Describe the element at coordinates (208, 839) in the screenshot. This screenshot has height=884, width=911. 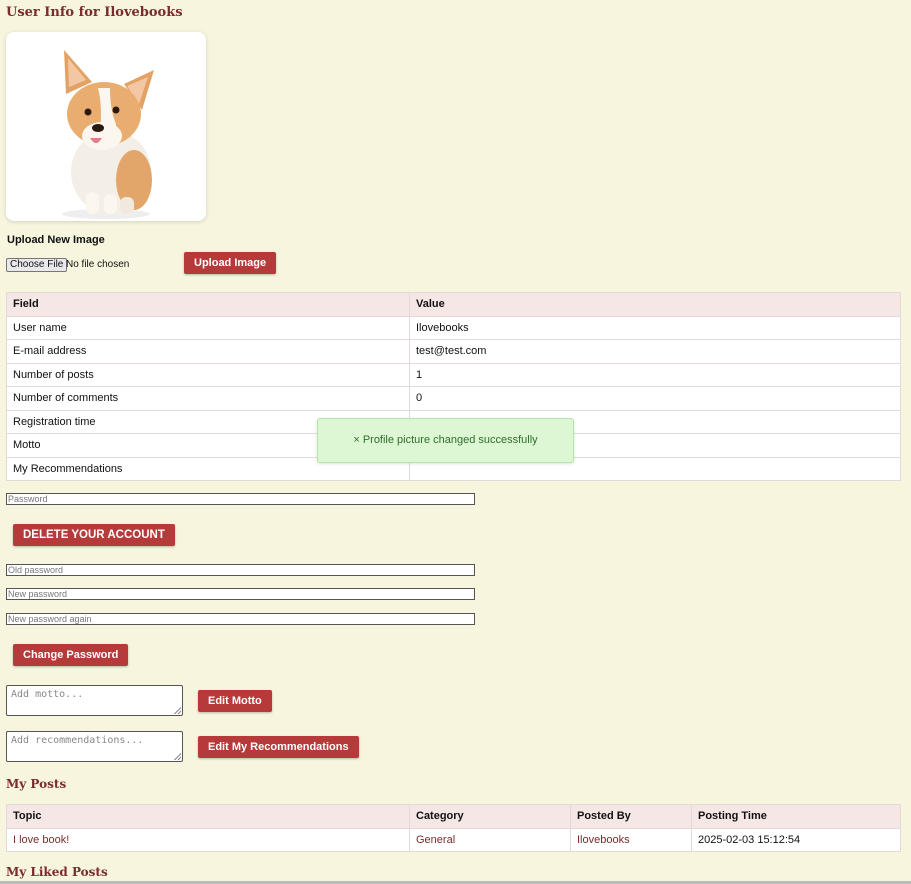
I see `post-topic-link: I love book!` at that location.